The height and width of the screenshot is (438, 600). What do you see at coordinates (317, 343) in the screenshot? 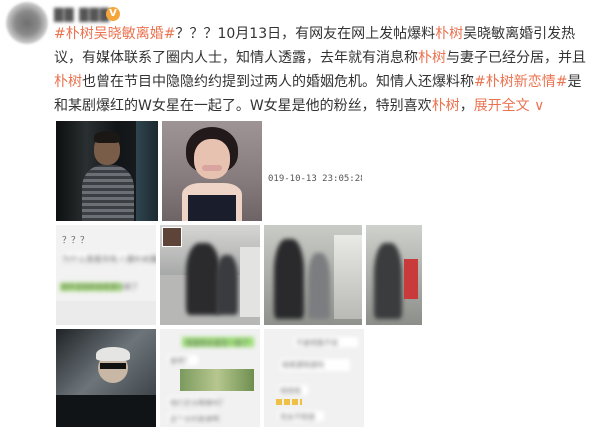
I see `chat-message: 不是吧我不信` at bounding box center [317, 343].